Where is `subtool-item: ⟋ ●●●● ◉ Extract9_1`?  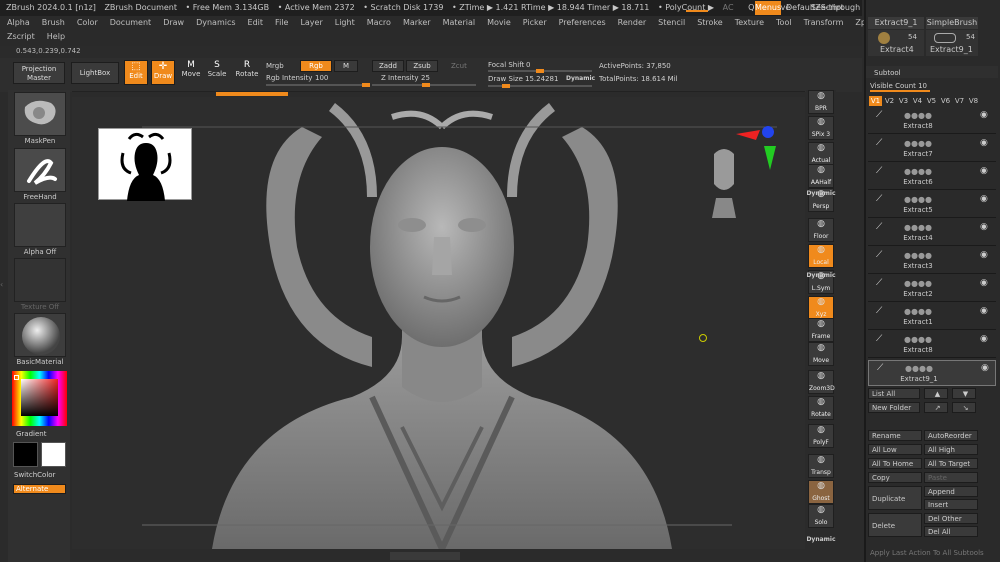 subtool-item: ⟋ ●●●● ◉ Extract9_1 is located at coordinates (932, 373).